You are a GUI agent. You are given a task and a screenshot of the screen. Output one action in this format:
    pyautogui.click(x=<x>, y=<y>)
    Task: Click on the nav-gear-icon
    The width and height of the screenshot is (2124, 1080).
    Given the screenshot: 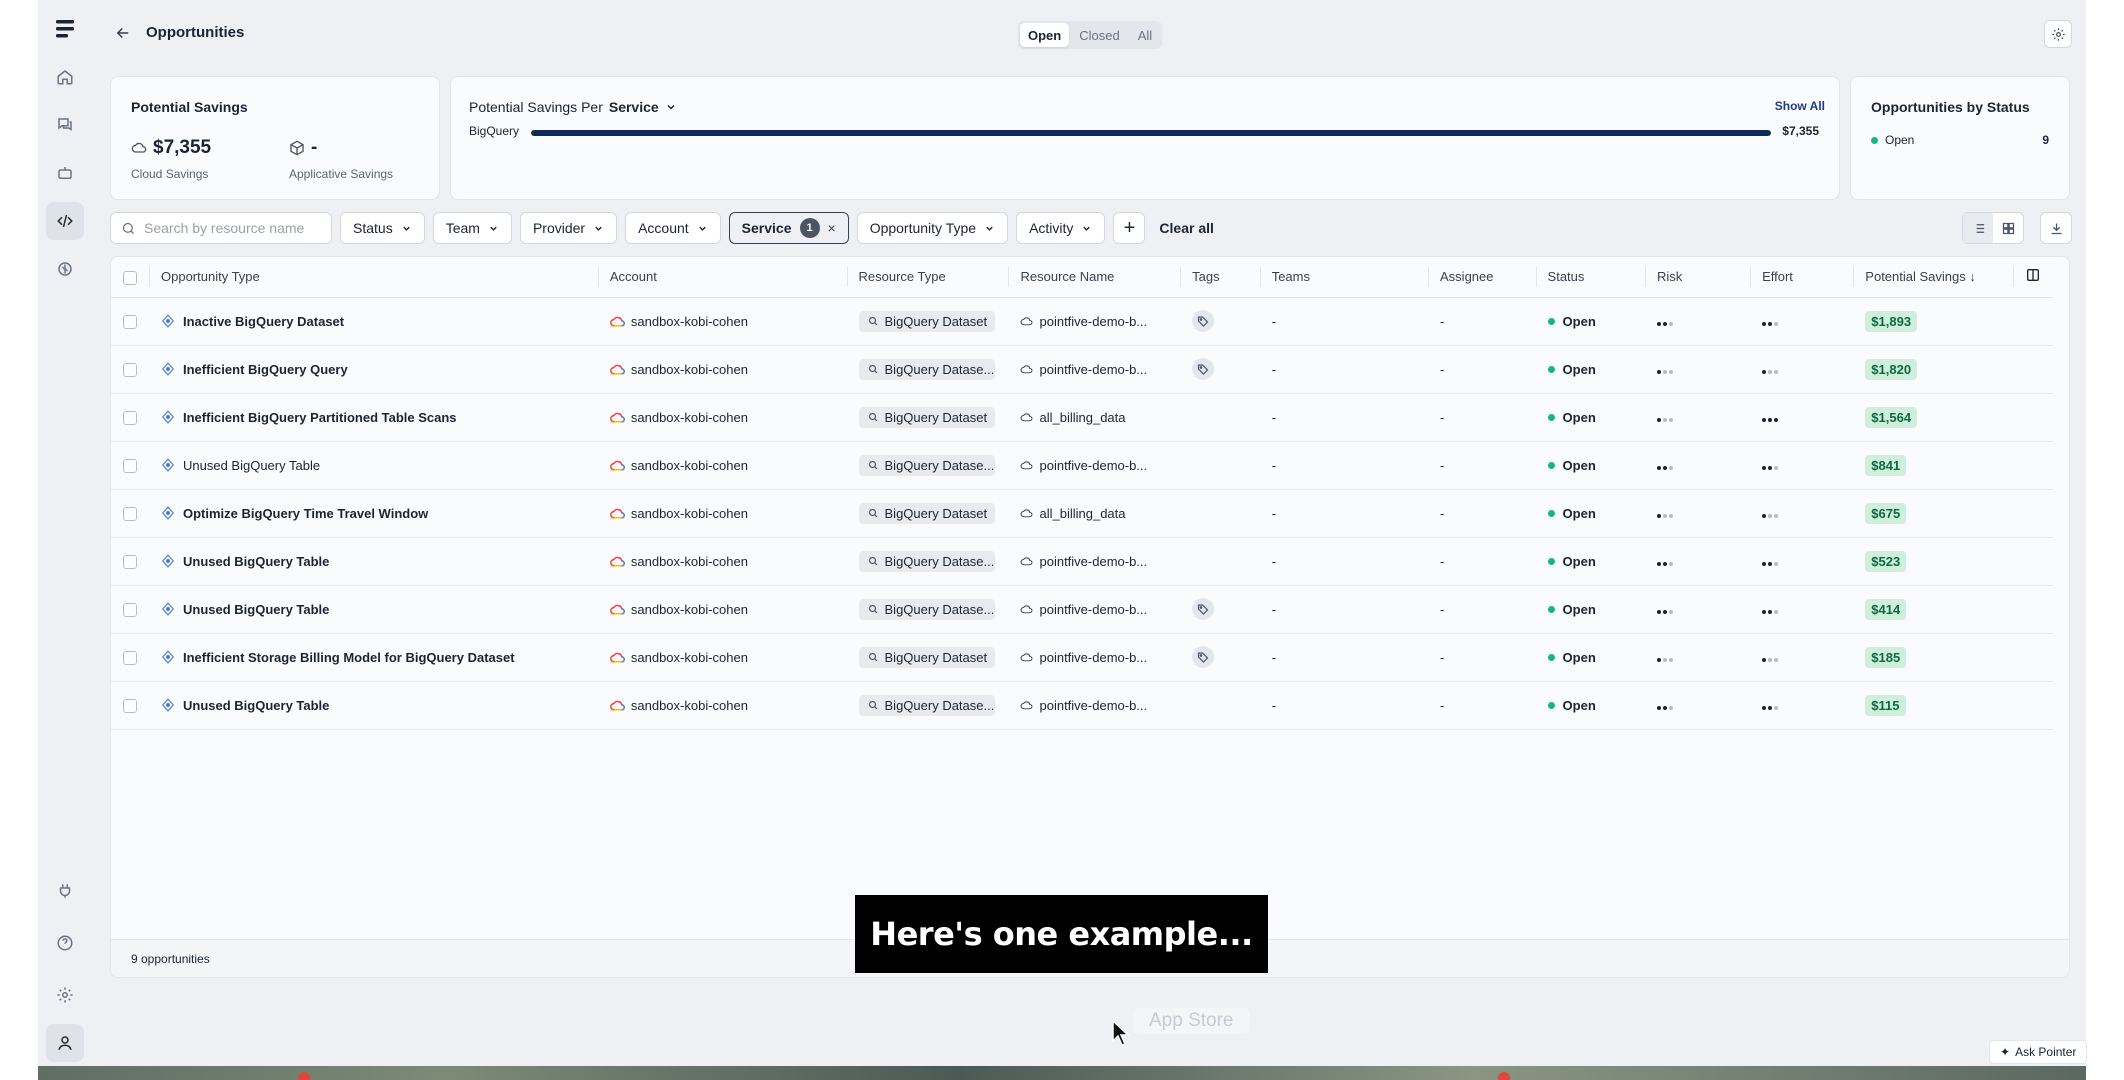 What is the action you would take?
    pyautogui.click(x=65, y=995)
    